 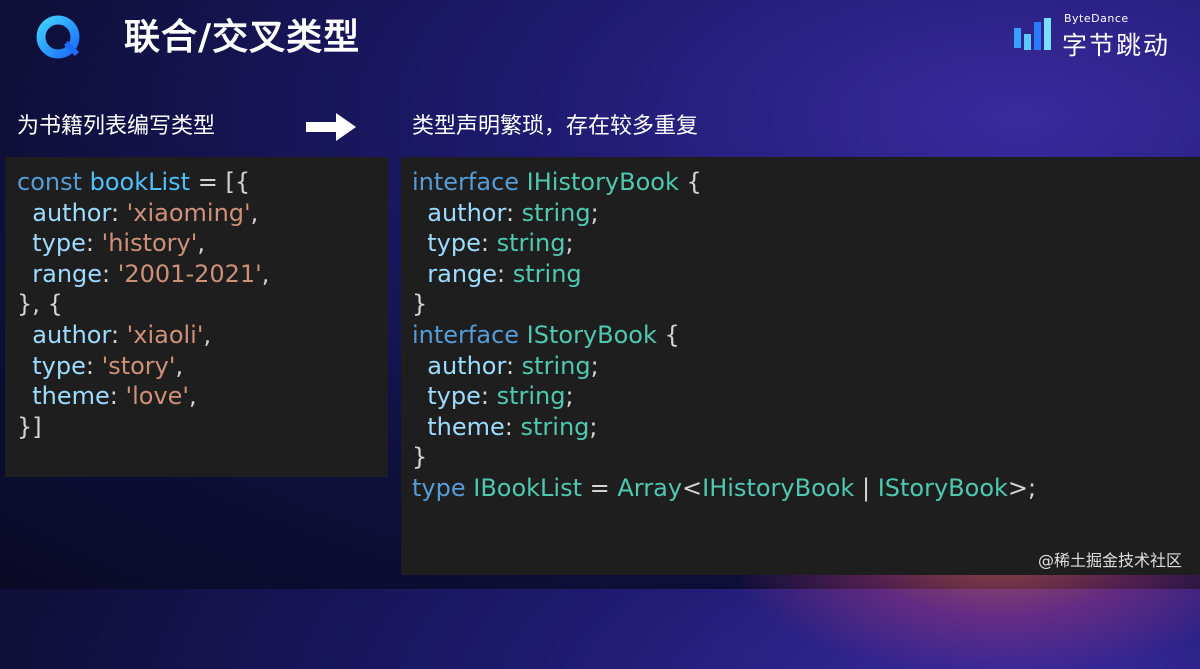 I want to click on code-line: const bookList = [{, so click(x=202, y=182).